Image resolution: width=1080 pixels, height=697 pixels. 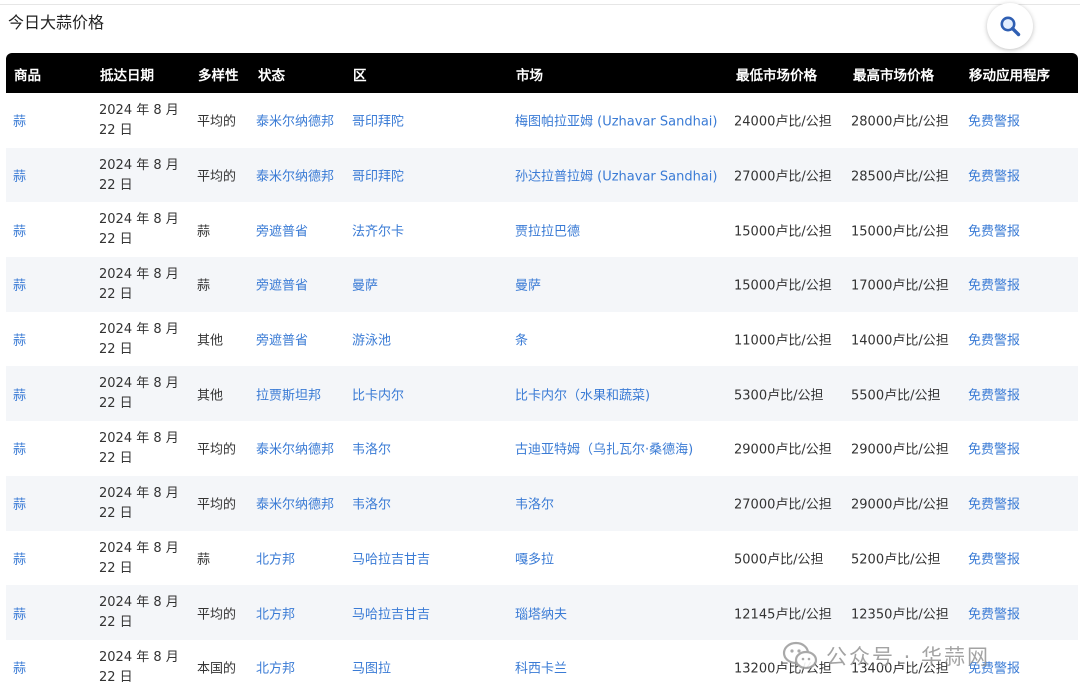 I want to click on header-state: 状态, so click(x=271, y=74).